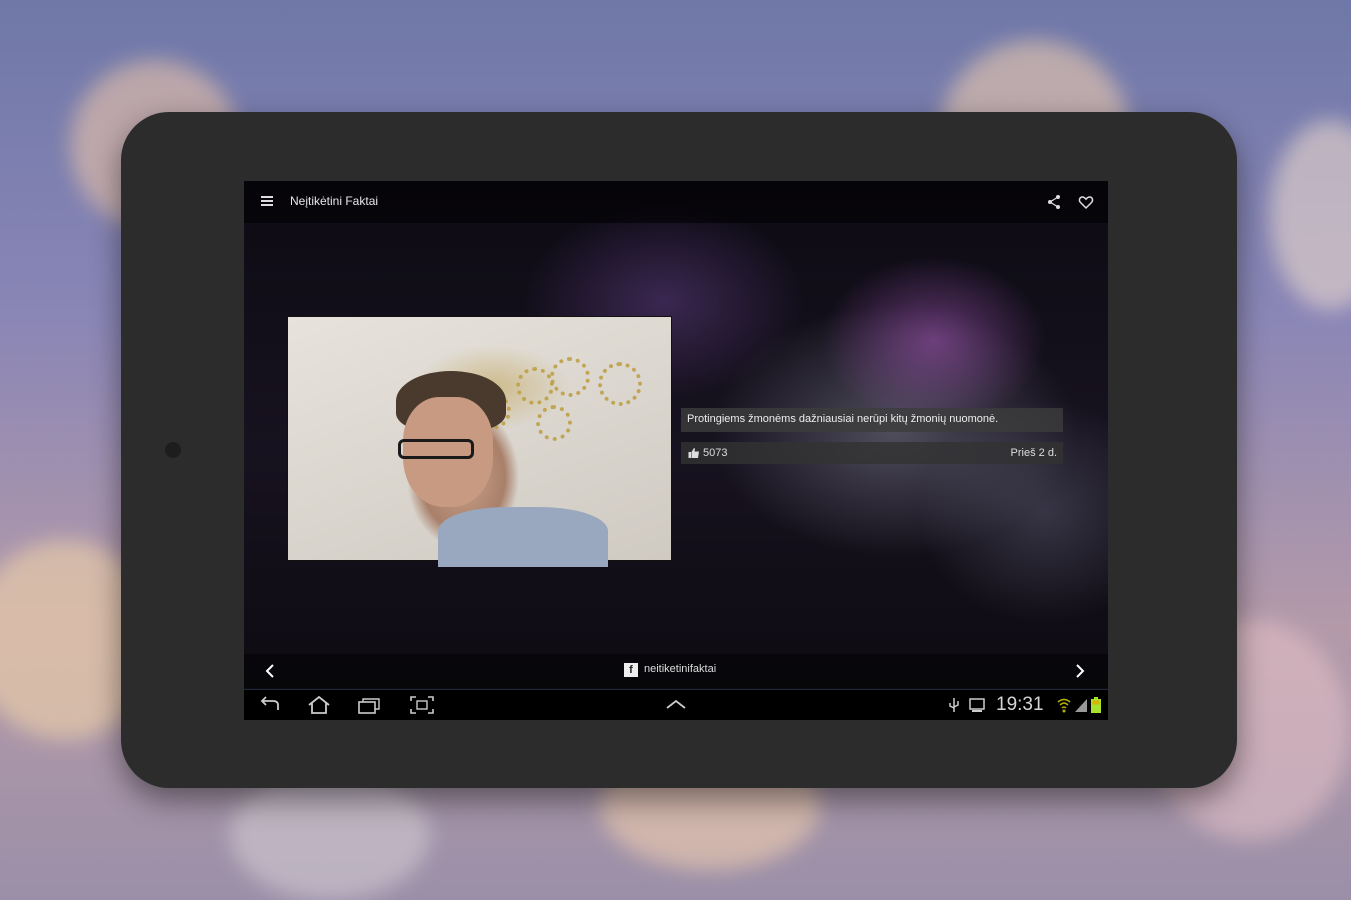 The width and height of the screenshot is (1351, 900). I want to click on bottom-bar: f neitiketinifaktai, so click(676, 671).